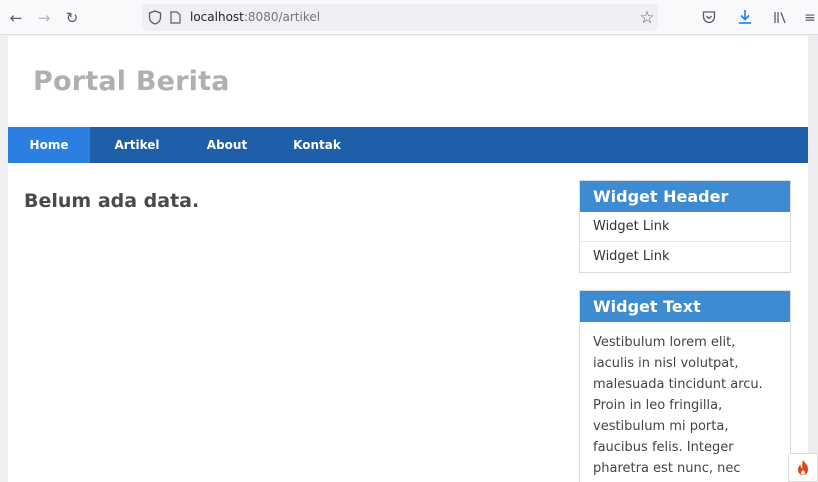 Image resolution: width=818 pixels, height=482 pixels. I want to click on bookmark-star-icon: ☆, so click(647, 18).